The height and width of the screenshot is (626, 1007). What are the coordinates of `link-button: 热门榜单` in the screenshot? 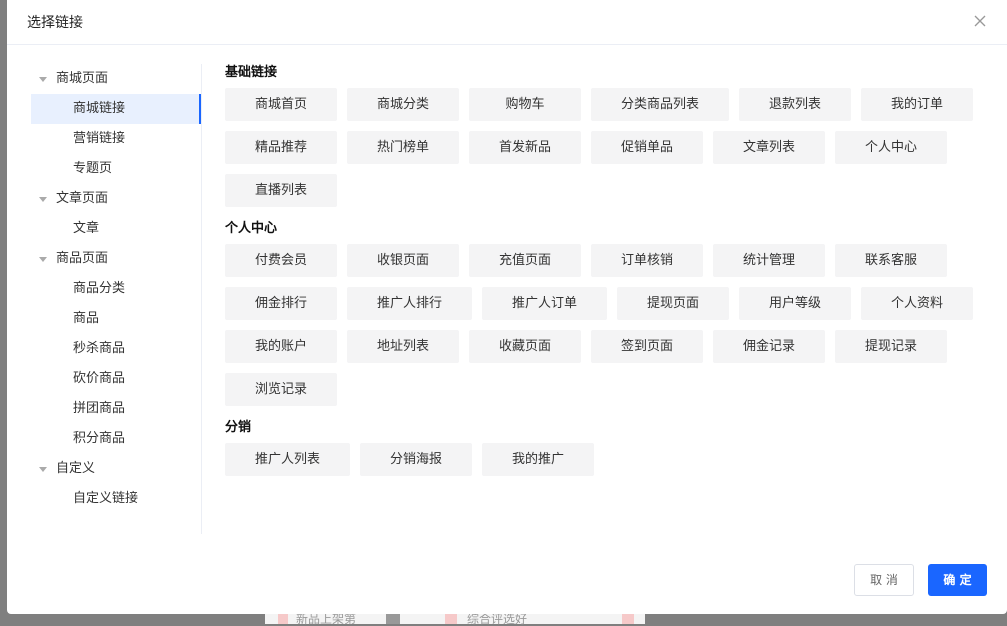 It's located at (403, 147).